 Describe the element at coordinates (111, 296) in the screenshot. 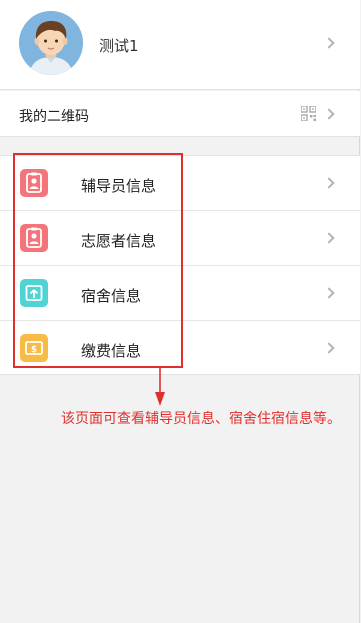

I see `menu-item-label: 宿舍信息` at that location.